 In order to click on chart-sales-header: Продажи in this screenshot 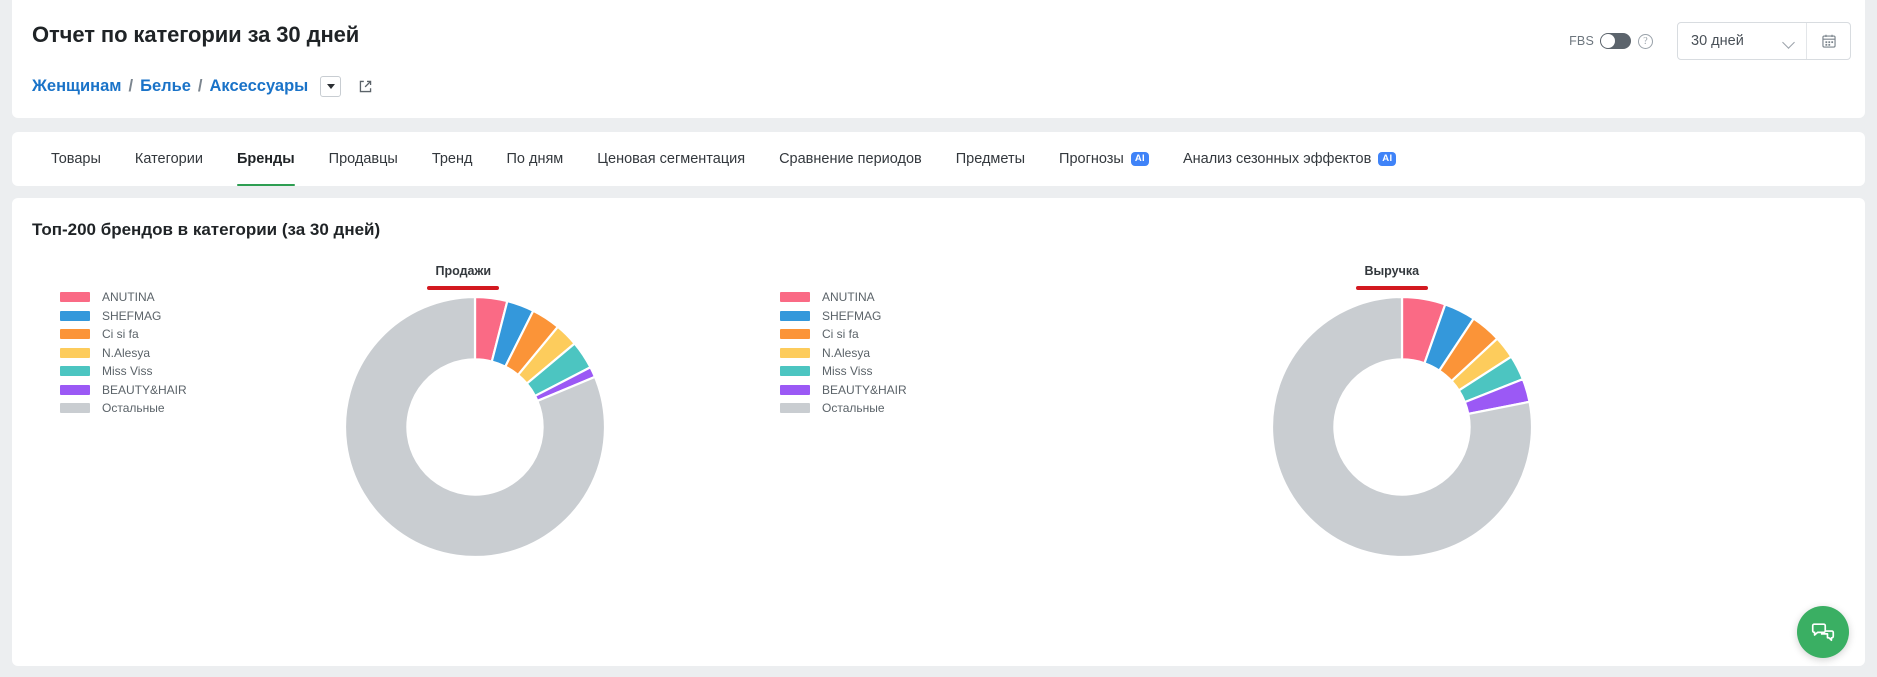, I will do `click(469, 277)`.